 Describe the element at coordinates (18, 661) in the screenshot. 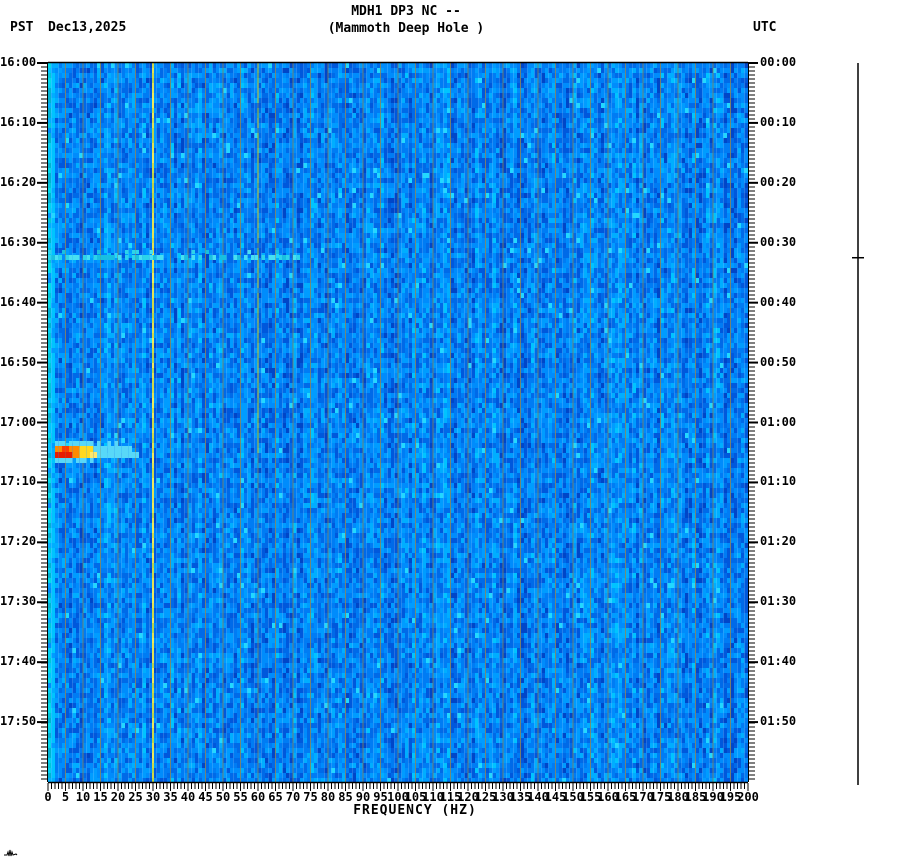

I see `time-label-pst: 17:40` at that location.